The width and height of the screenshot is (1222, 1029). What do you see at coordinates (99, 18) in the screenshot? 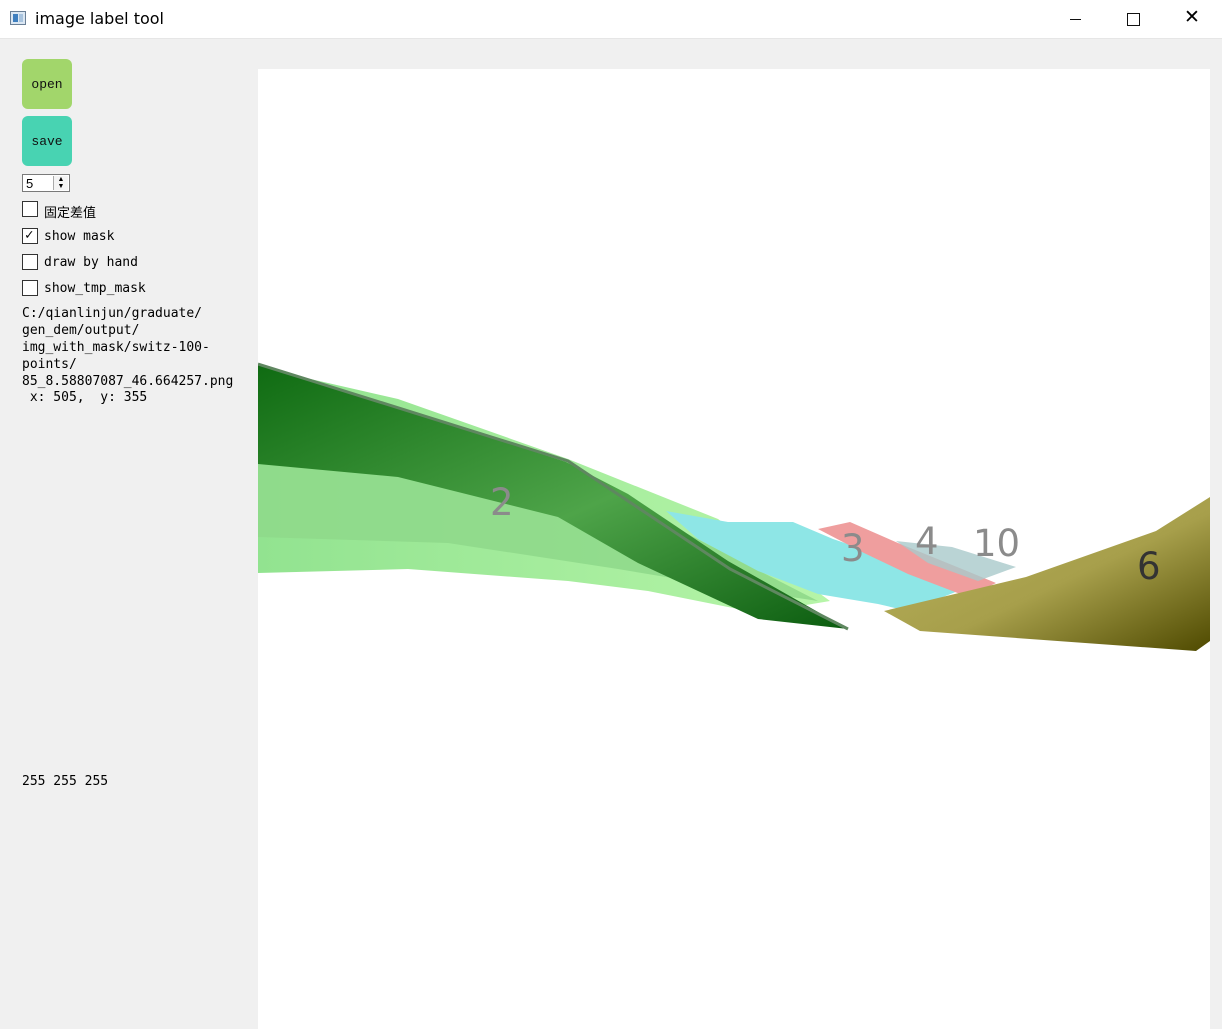
I see `window-title: image label tool` at bounding box center [99, 18].